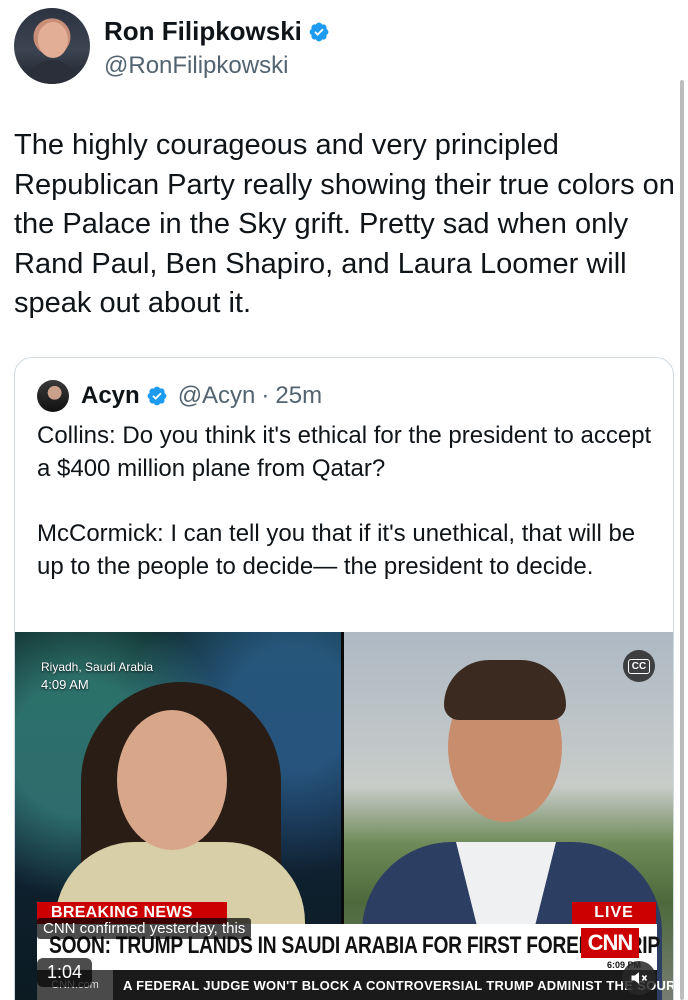  What do you see at coordinates (97, 676) in the screenshot?
I see `location-overlay: Riyadh, Saudi Arabia 4:09 AM` at bounding box center [97, 676].